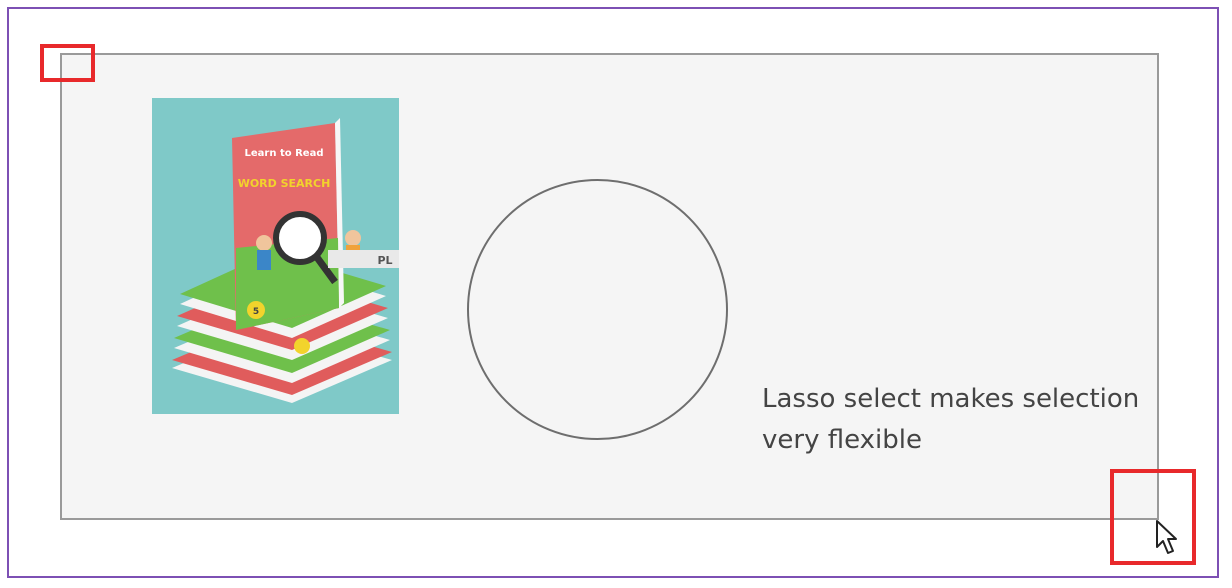 The image size is (1232, 588). What do you see at coordinates (256, 312) in the screenshot?
I see `svg-text: 5` at bounding box center [256, 312].